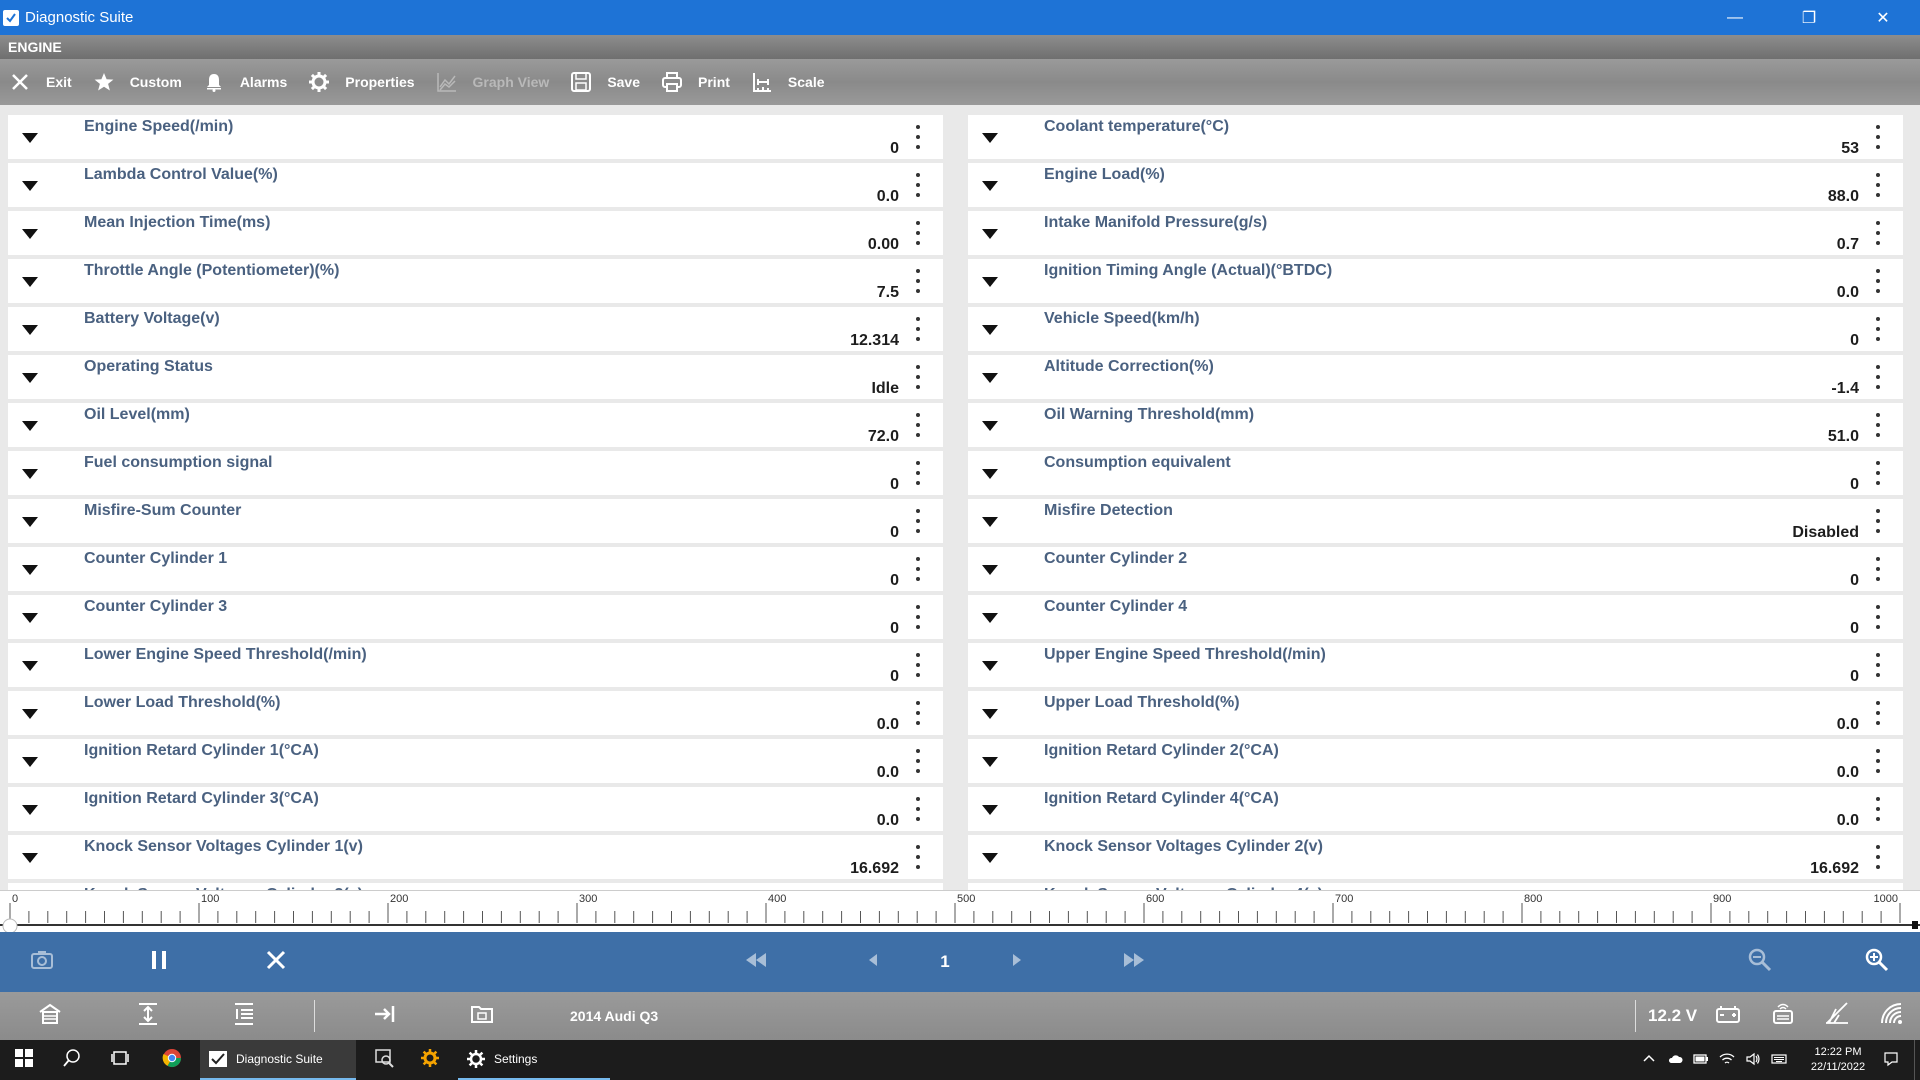 The height and width of the screenshot is (1080, 1920). I want to click on keyboard-button, so click(1779, 1060).